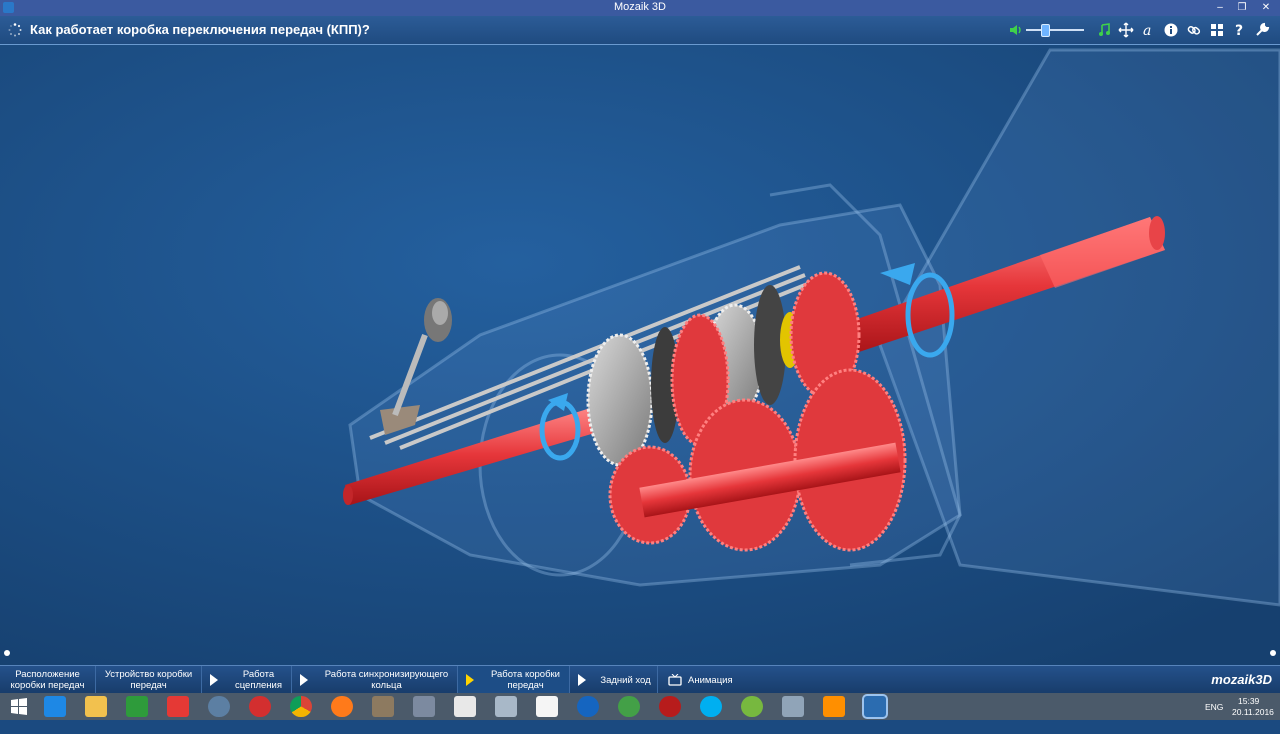 This screenshot has height=734, width=1280. Describe the element at coordinates (178, 706) in the screenshot. I see `yandex-icon` at that location.